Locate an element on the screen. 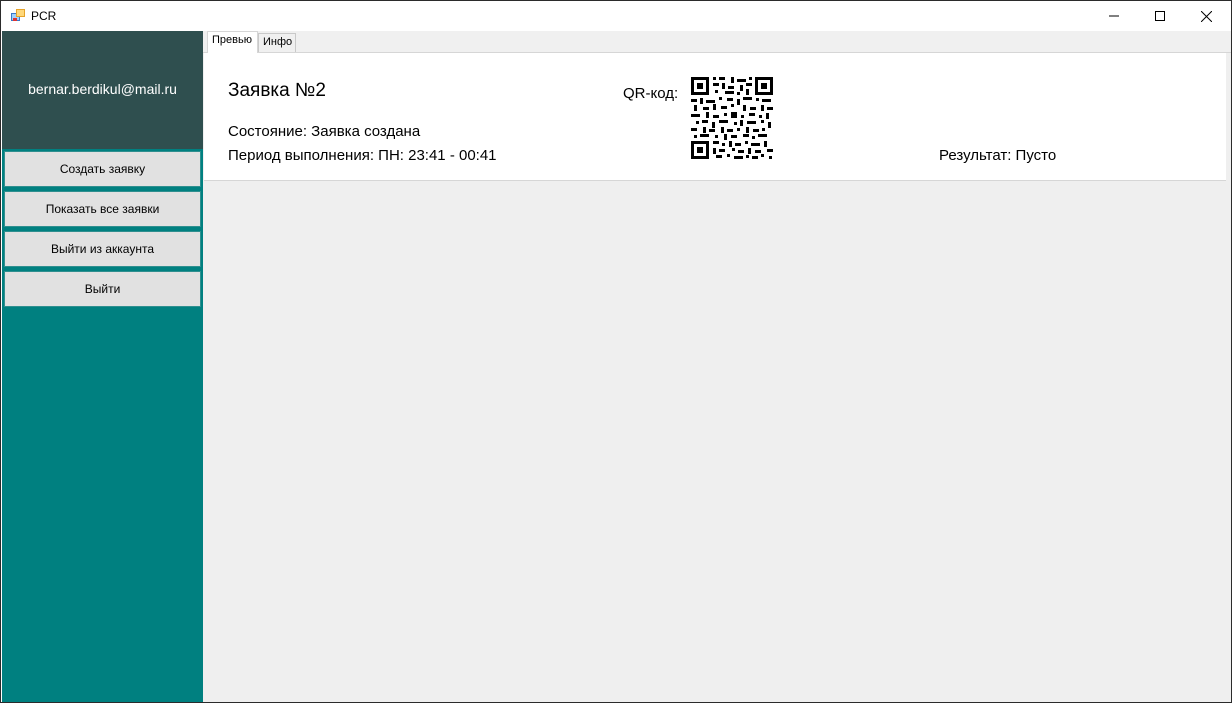  qr-label: QR-код: is located at coordinates (651, 93).